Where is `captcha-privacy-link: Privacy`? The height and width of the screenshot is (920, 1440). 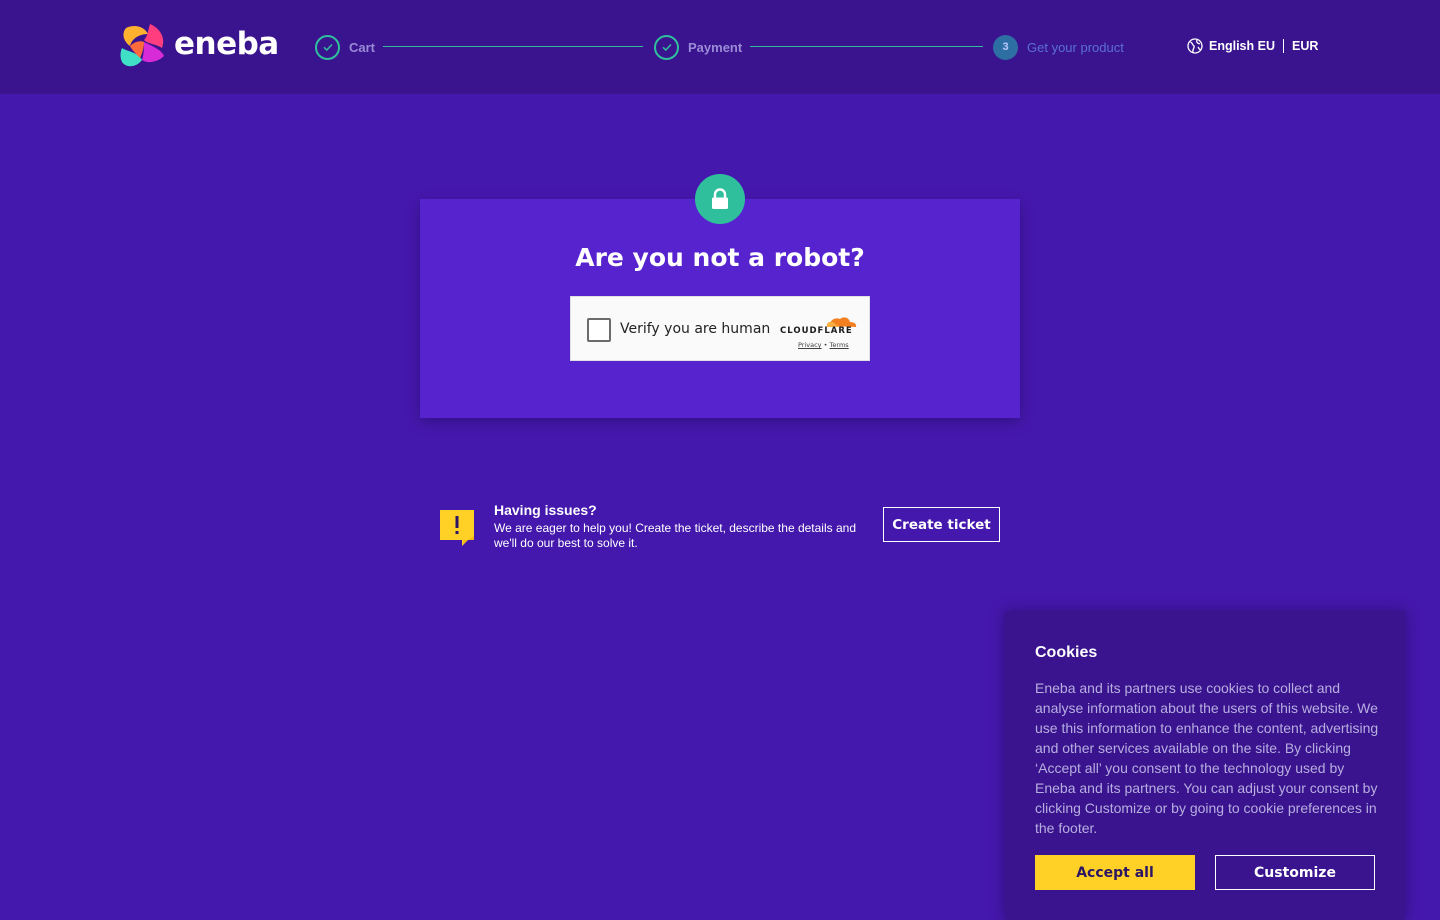 captcha-privacy-link: Privacy is located at coordinates (810, 345).